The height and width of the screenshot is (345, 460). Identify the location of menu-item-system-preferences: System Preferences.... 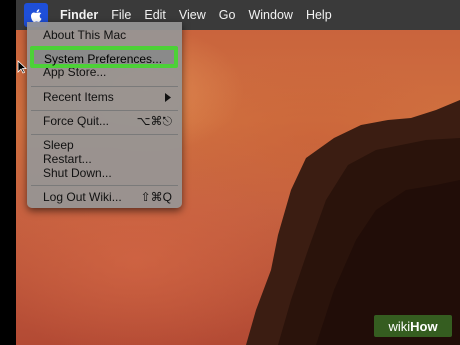
(104, 57).